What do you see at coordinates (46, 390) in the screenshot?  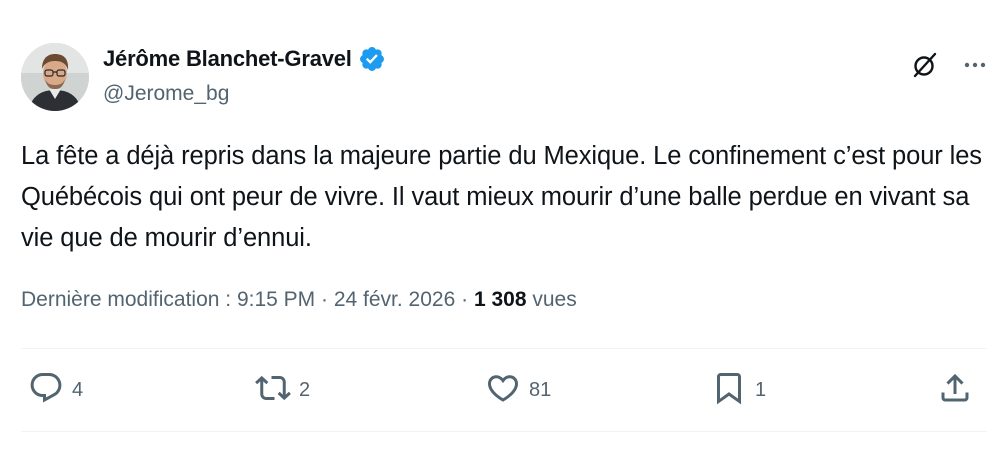 I see `reply-icon` at bounding box center [46, 390].